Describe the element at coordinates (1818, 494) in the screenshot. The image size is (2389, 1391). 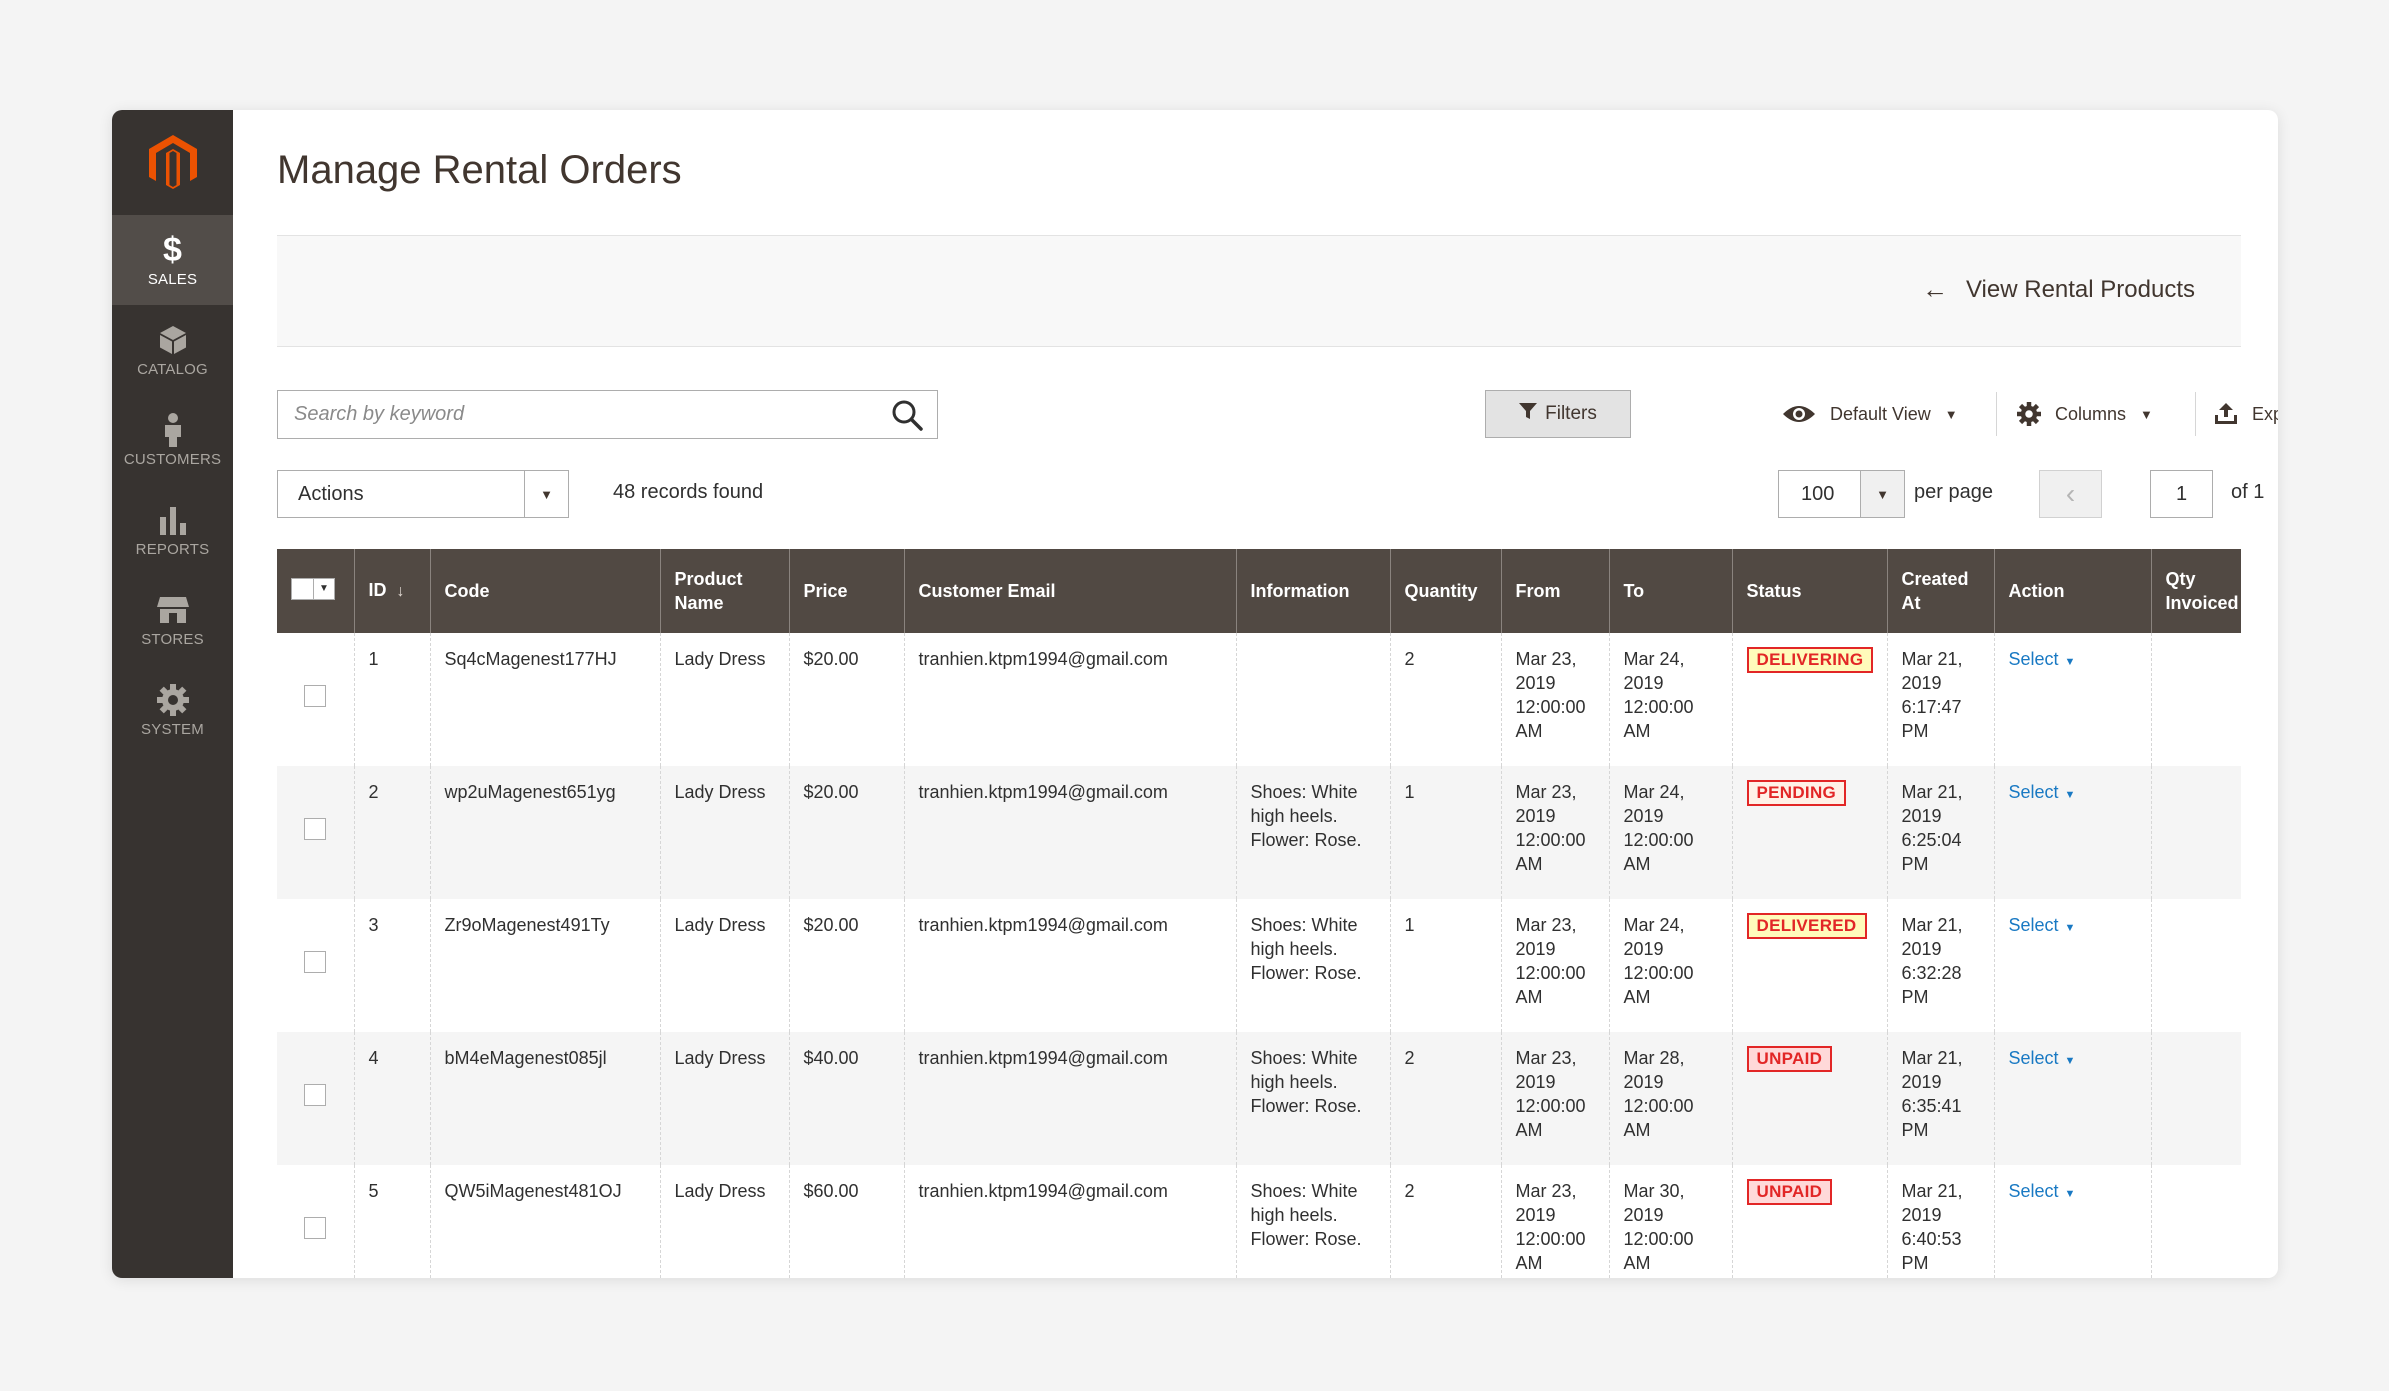
I see `per-page-value: 100` at that location.